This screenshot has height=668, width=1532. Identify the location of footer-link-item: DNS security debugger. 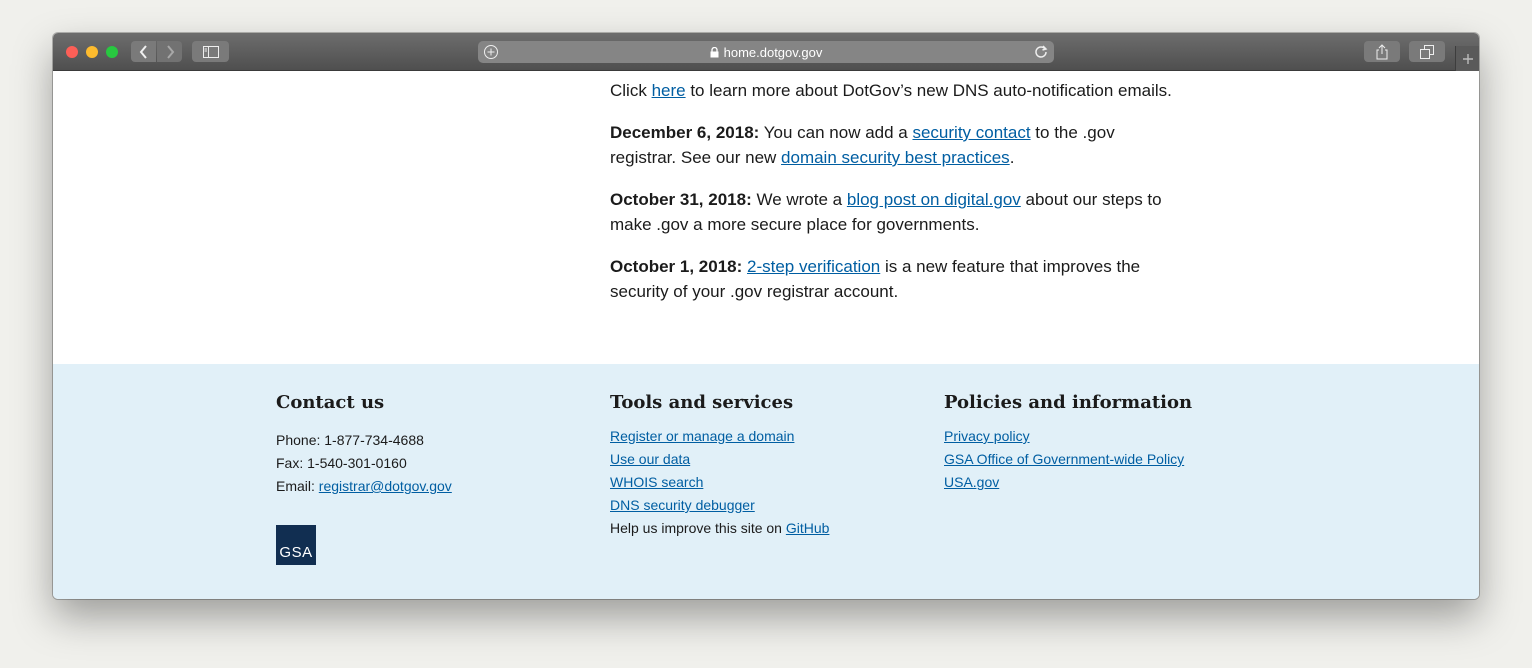
(719, 505).